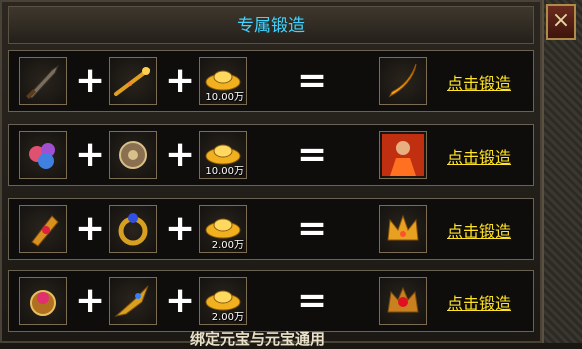  I want to click on crown-icon, so click(403, 227).